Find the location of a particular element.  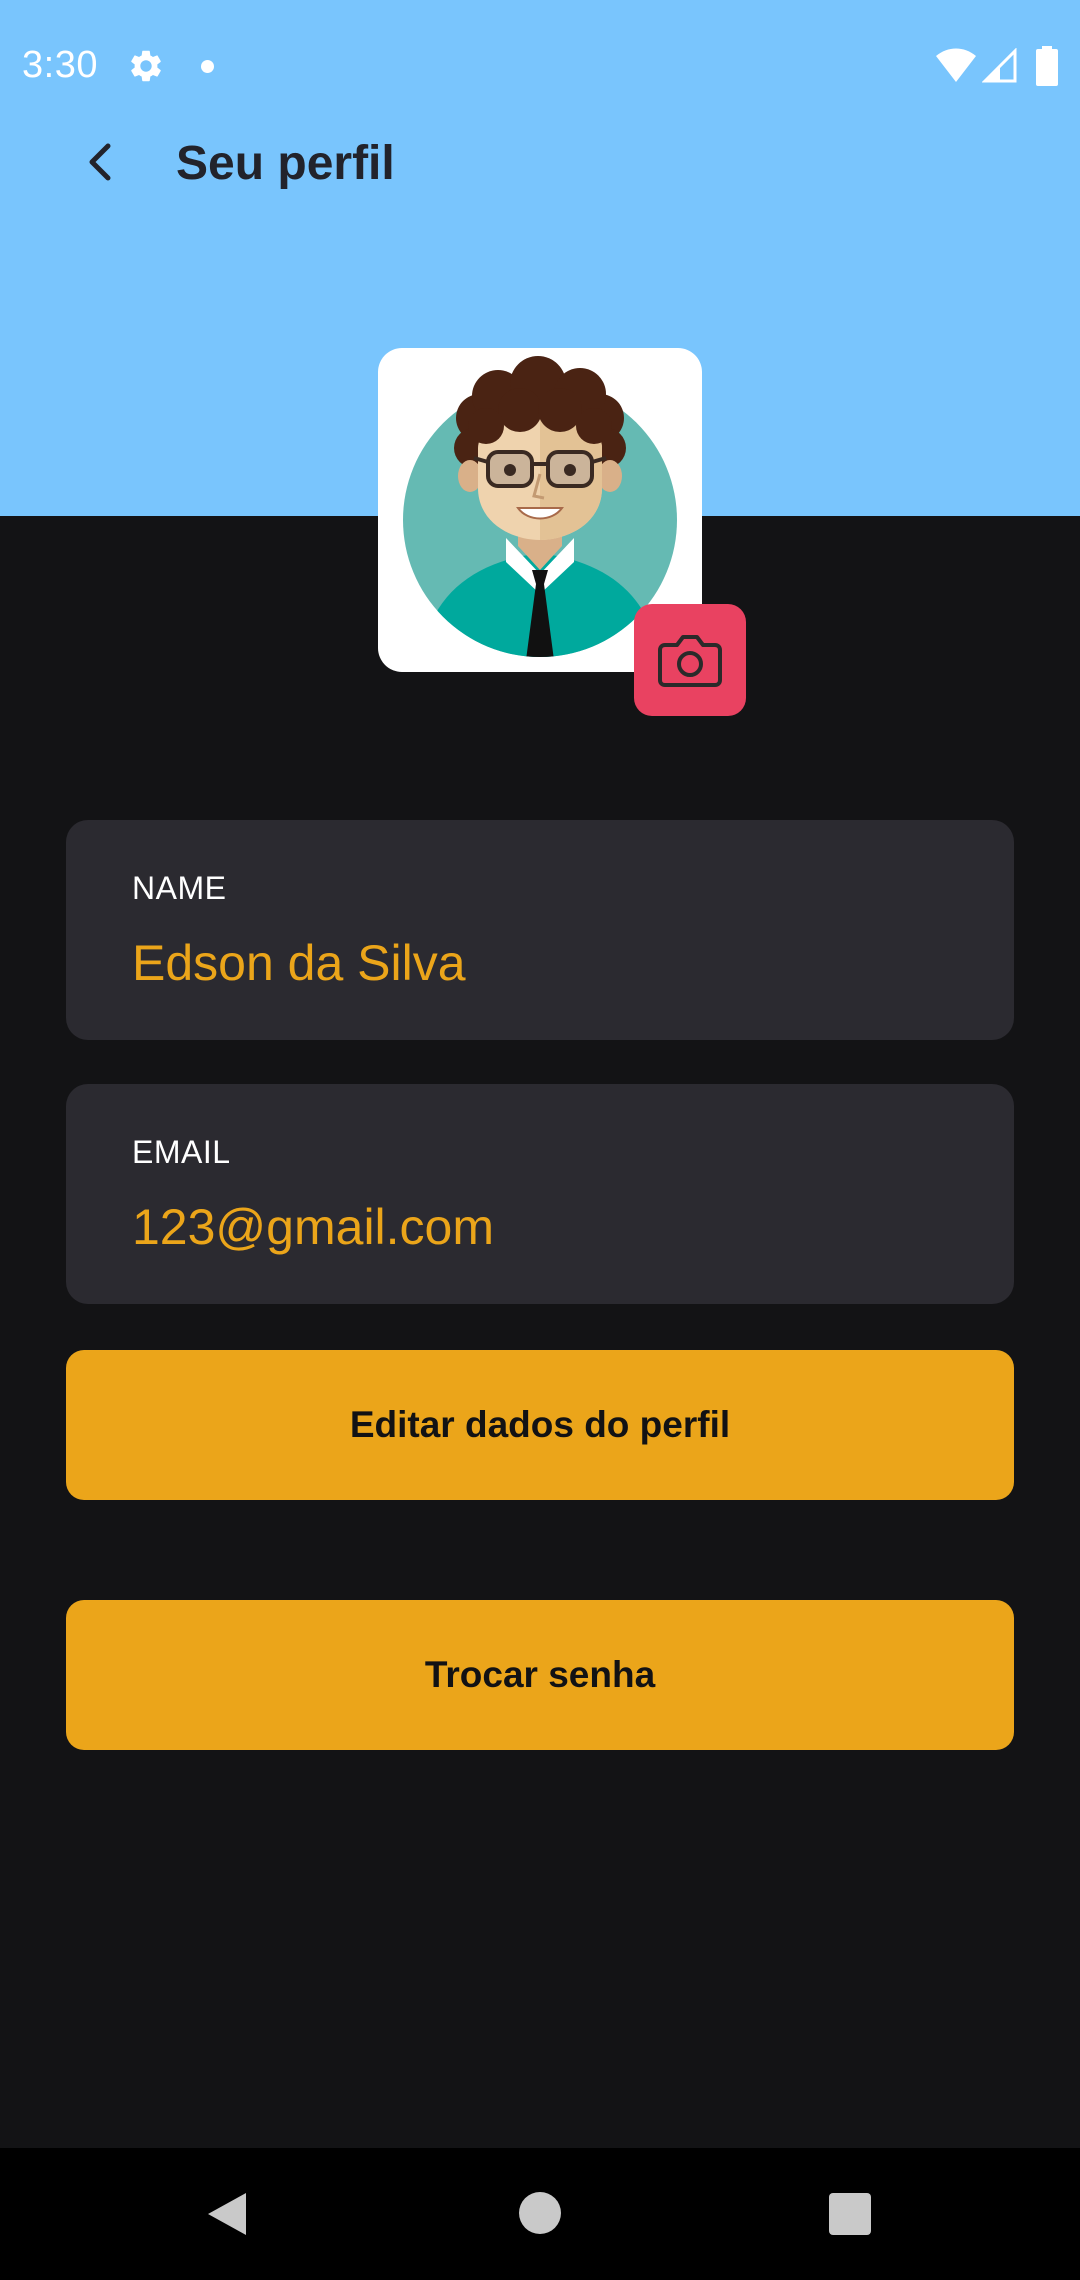

back-button is located at coordinates (100, 162).